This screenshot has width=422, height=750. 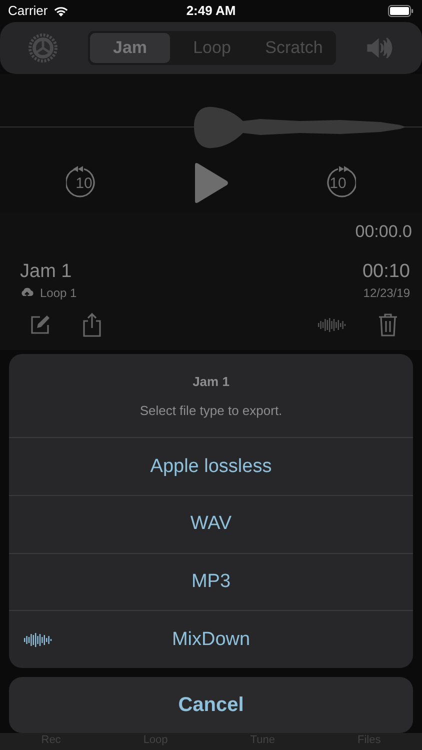 I want to click on cloud-upload-icon, so click(x=27, y=292).